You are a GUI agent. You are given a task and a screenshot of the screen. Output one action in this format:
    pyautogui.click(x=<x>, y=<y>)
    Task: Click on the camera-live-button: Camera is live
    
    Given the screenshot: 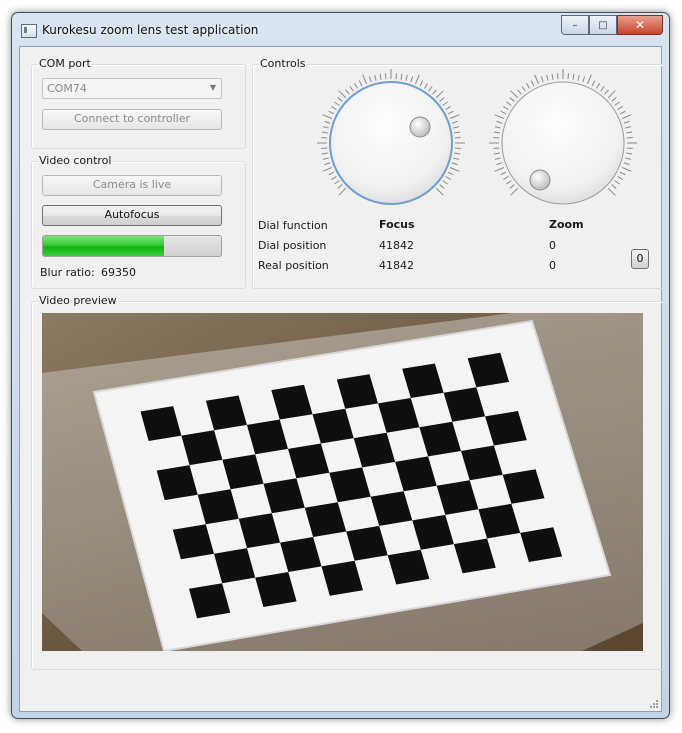 What is the action you would take?
    pyautogui.click(x=132, y=185)
    